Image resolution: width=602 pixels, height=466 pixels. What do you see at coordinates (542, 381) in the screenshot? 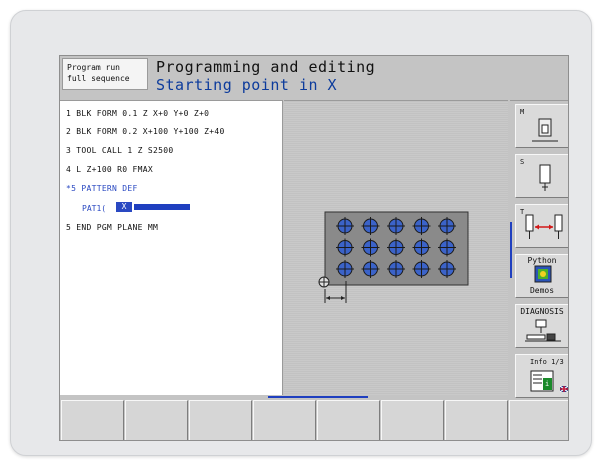
I see `info-icon` at bounding box center [542, 381].